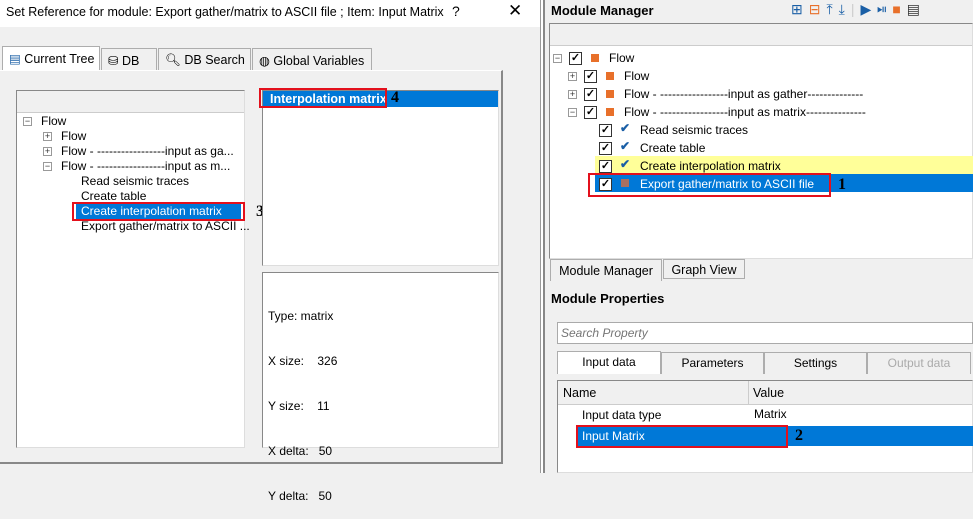 This screenshot has width=973, height=519. Describe the element at coordinates (800, 9) in the screenshot. I see `add-module-icon: ⊞` at that location.